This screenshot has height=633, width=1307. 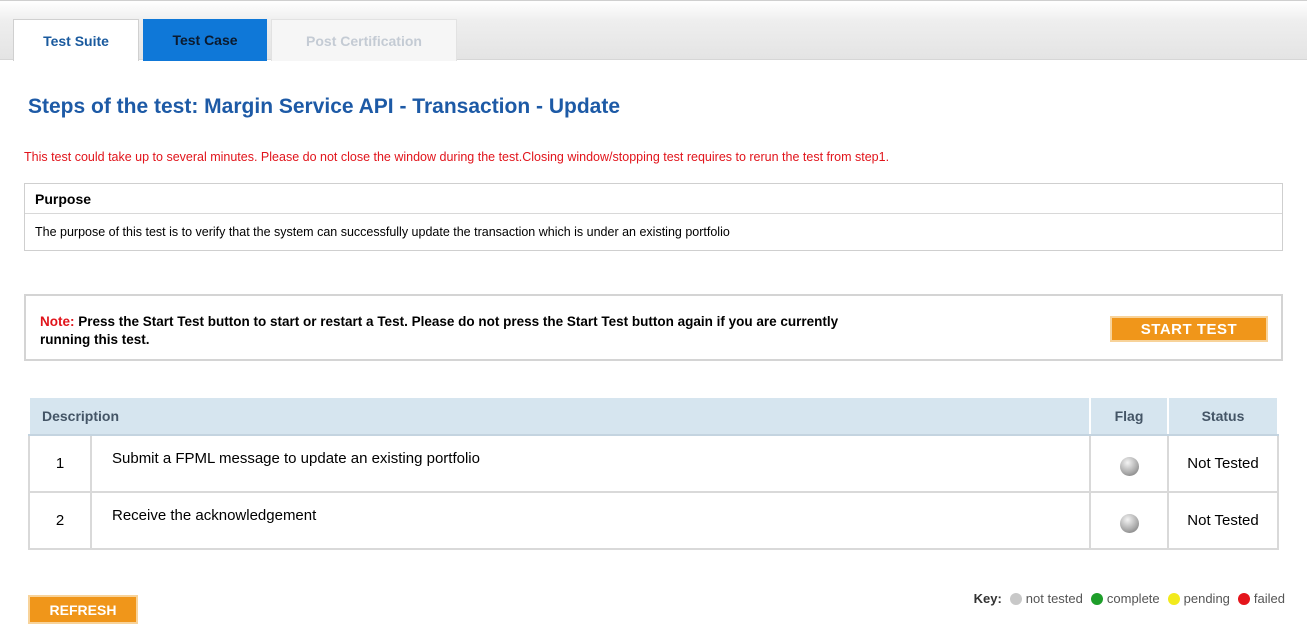 I want to click on step-number: 2, so click(x=60, y=520).